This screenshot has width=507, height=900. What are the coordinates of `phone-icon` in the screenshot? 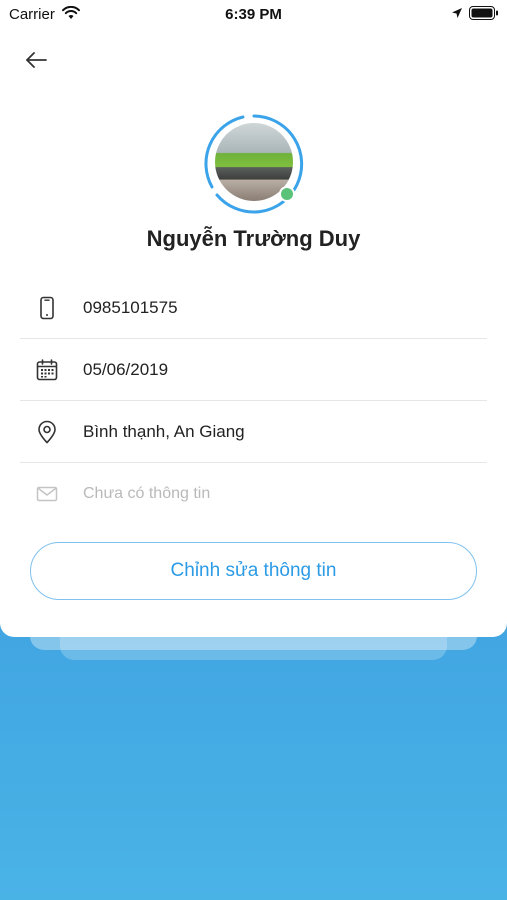 It's located at (47, 308).